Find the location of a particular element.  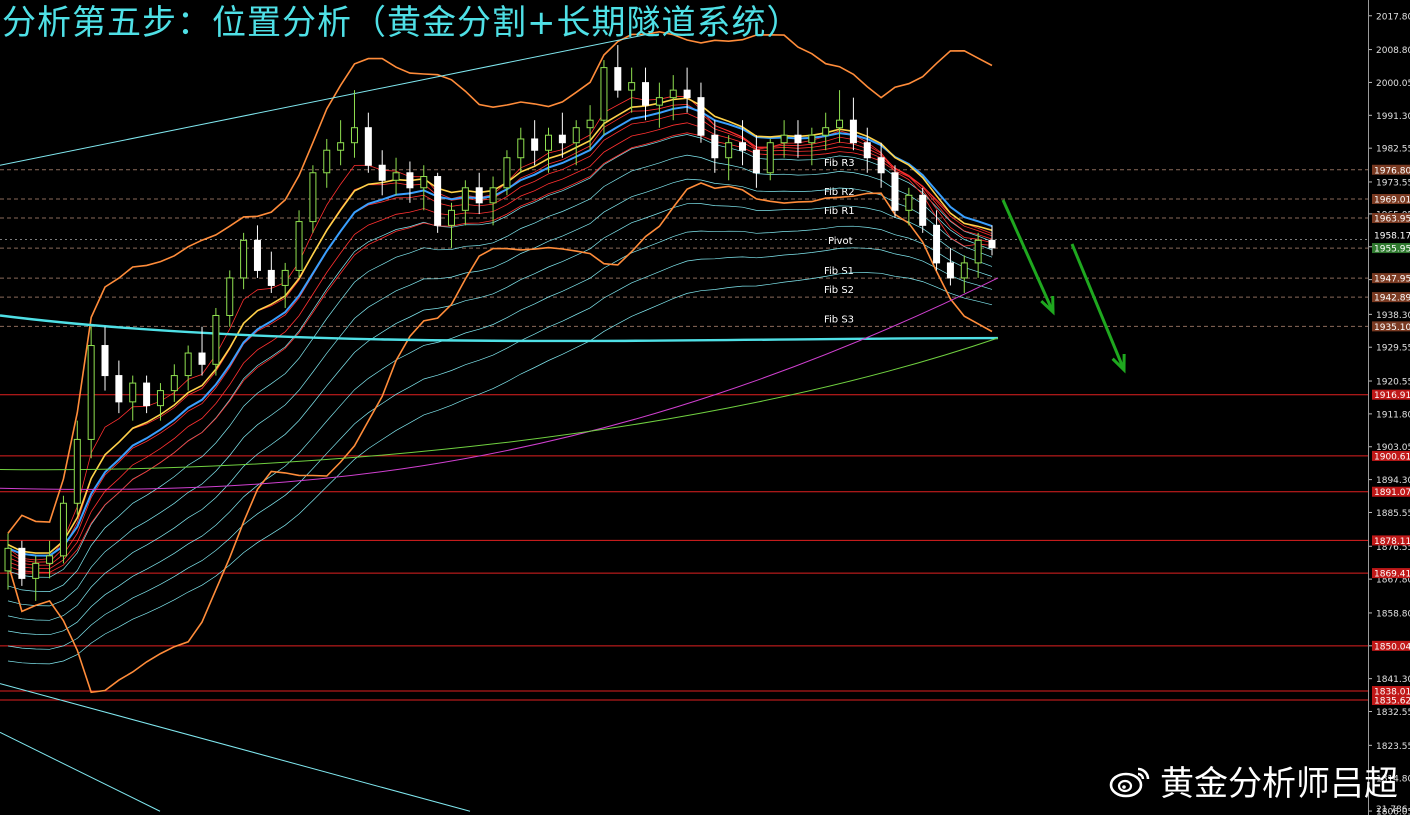

pivot-label: Fib R1 is located at coordinates (839, 211).